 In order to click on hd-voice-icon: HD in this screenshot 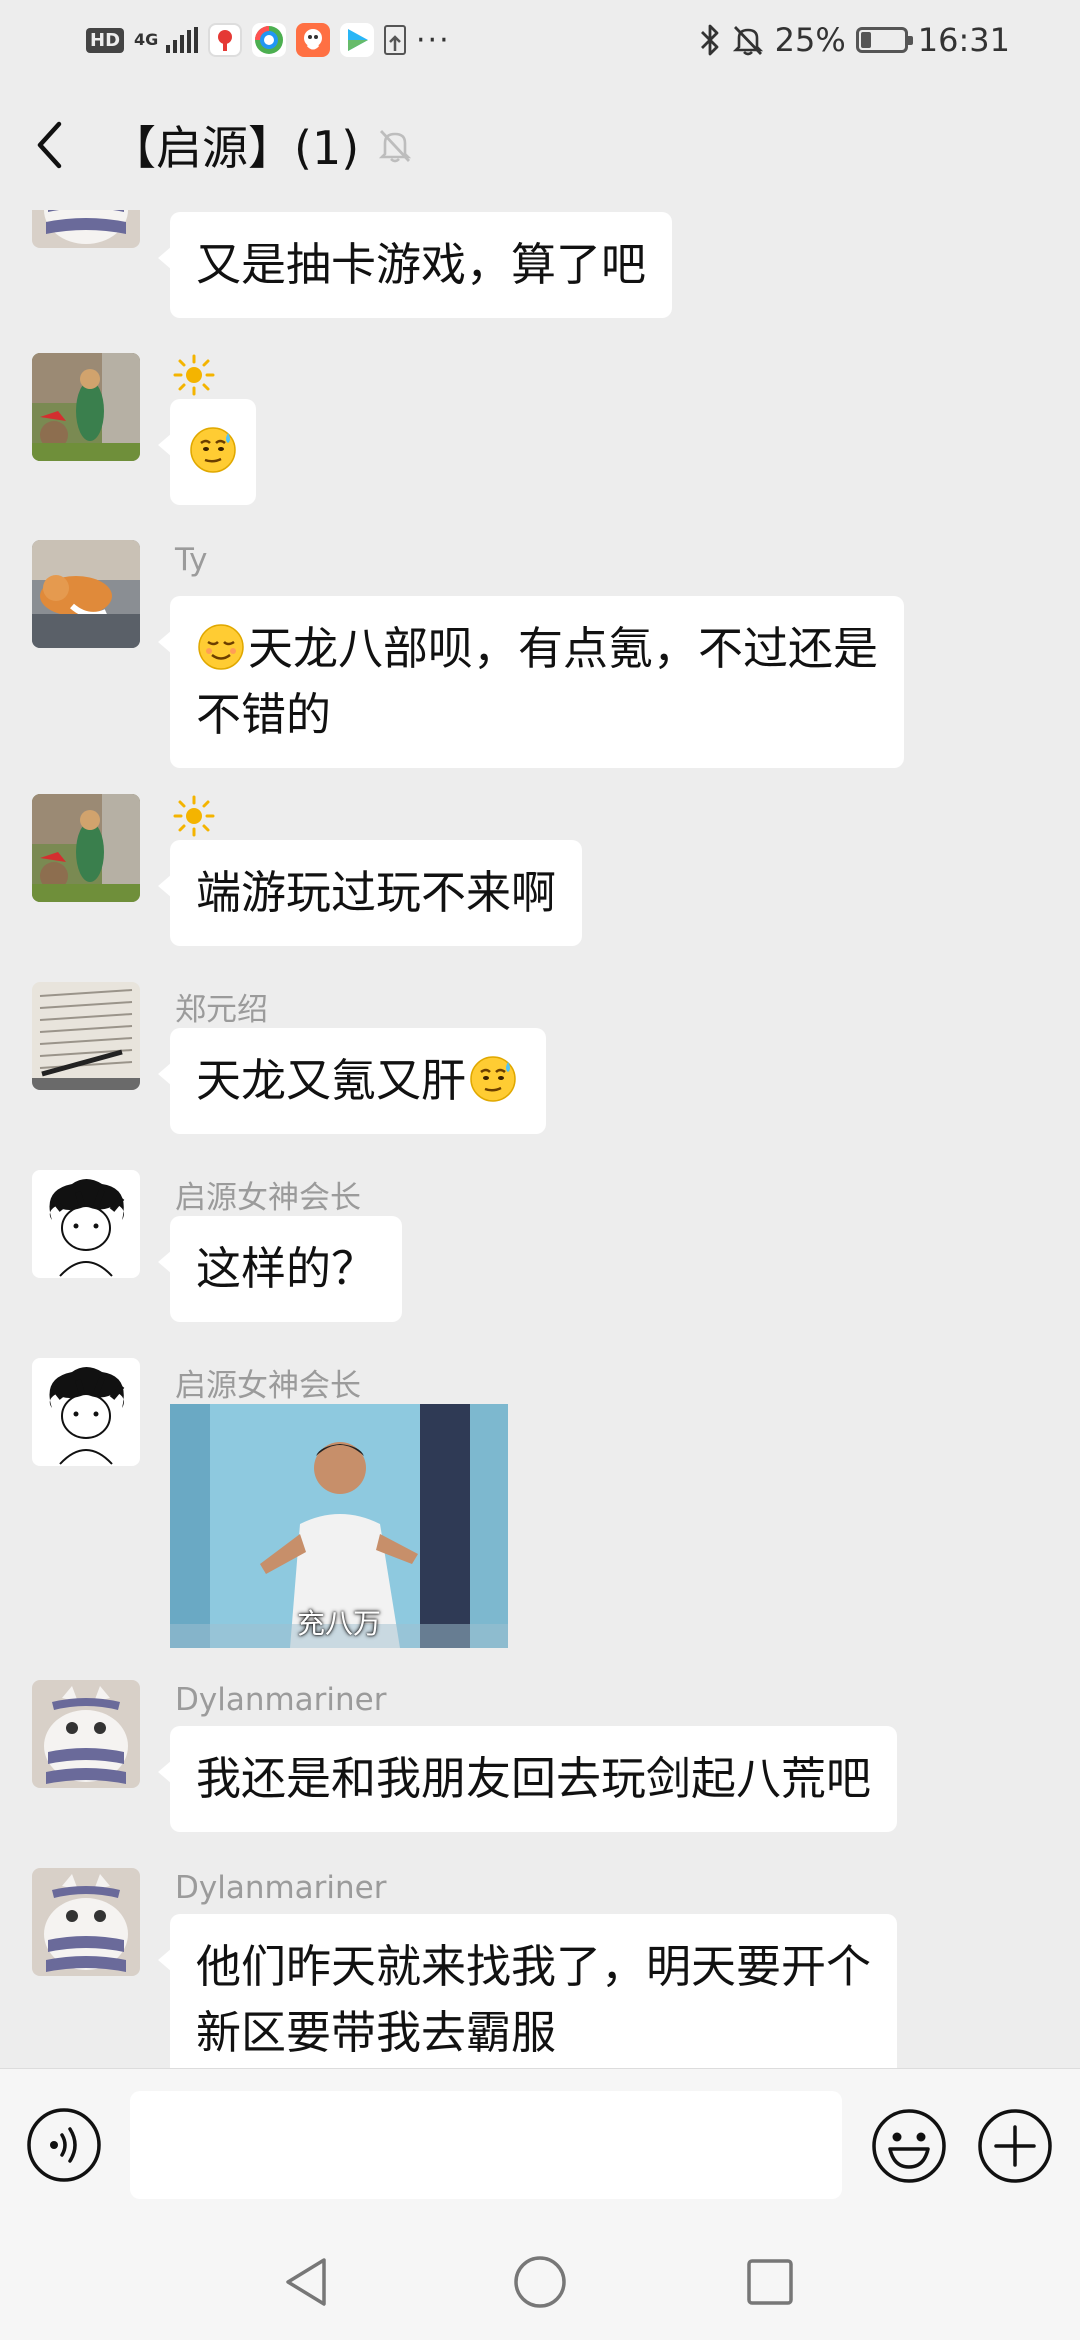, I will do `click(105, 40)`.